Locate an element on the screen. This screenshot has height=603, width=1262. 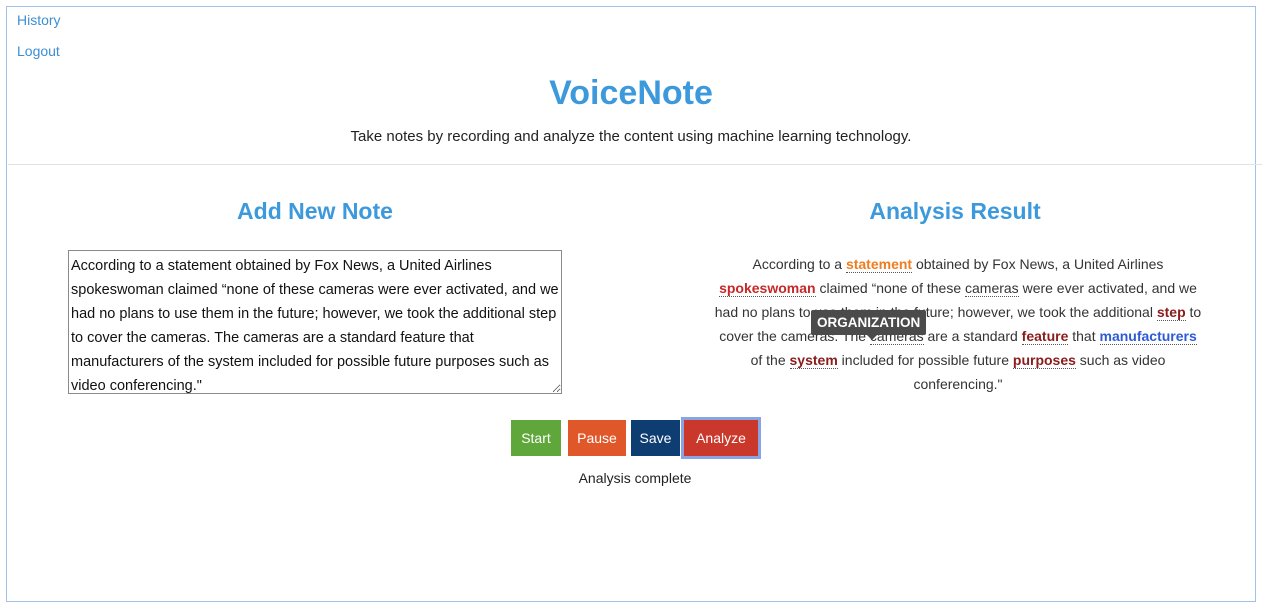
result-text-segment: claimed “none of these is located at coordinates (890, 288).